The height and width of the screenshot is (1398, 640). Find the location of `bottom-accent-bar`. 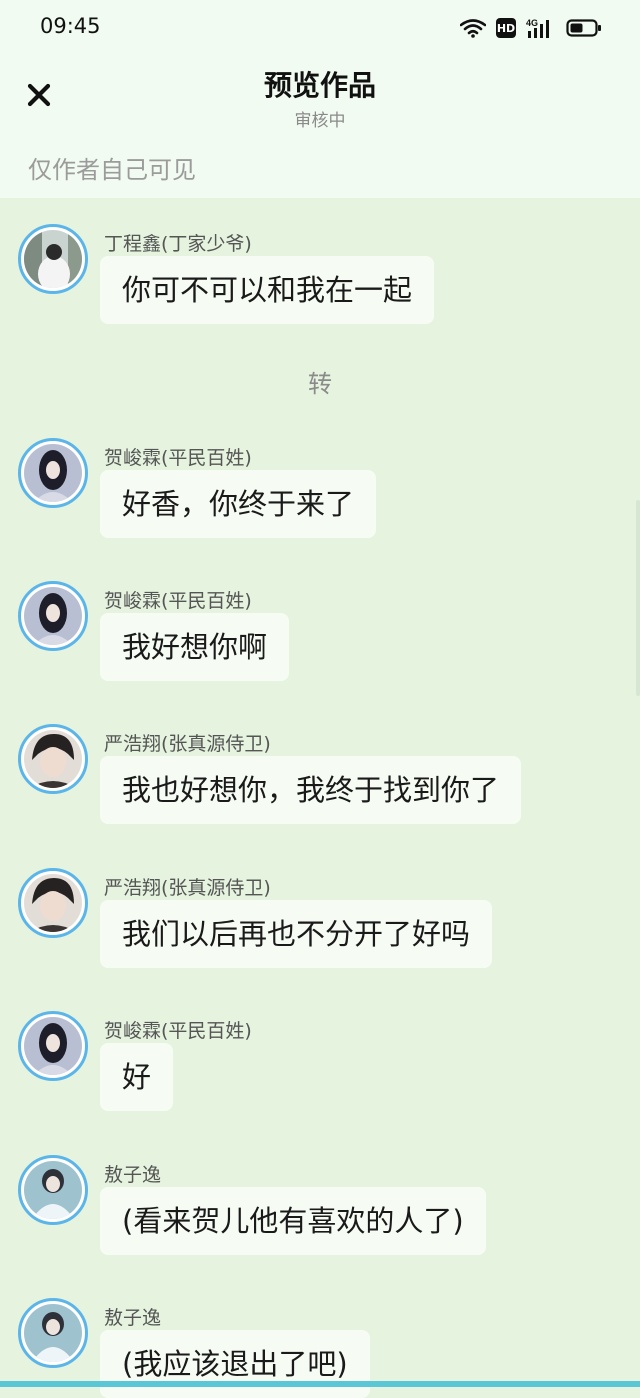

bottom-accent-bar is located at coordinates (320, 1384).